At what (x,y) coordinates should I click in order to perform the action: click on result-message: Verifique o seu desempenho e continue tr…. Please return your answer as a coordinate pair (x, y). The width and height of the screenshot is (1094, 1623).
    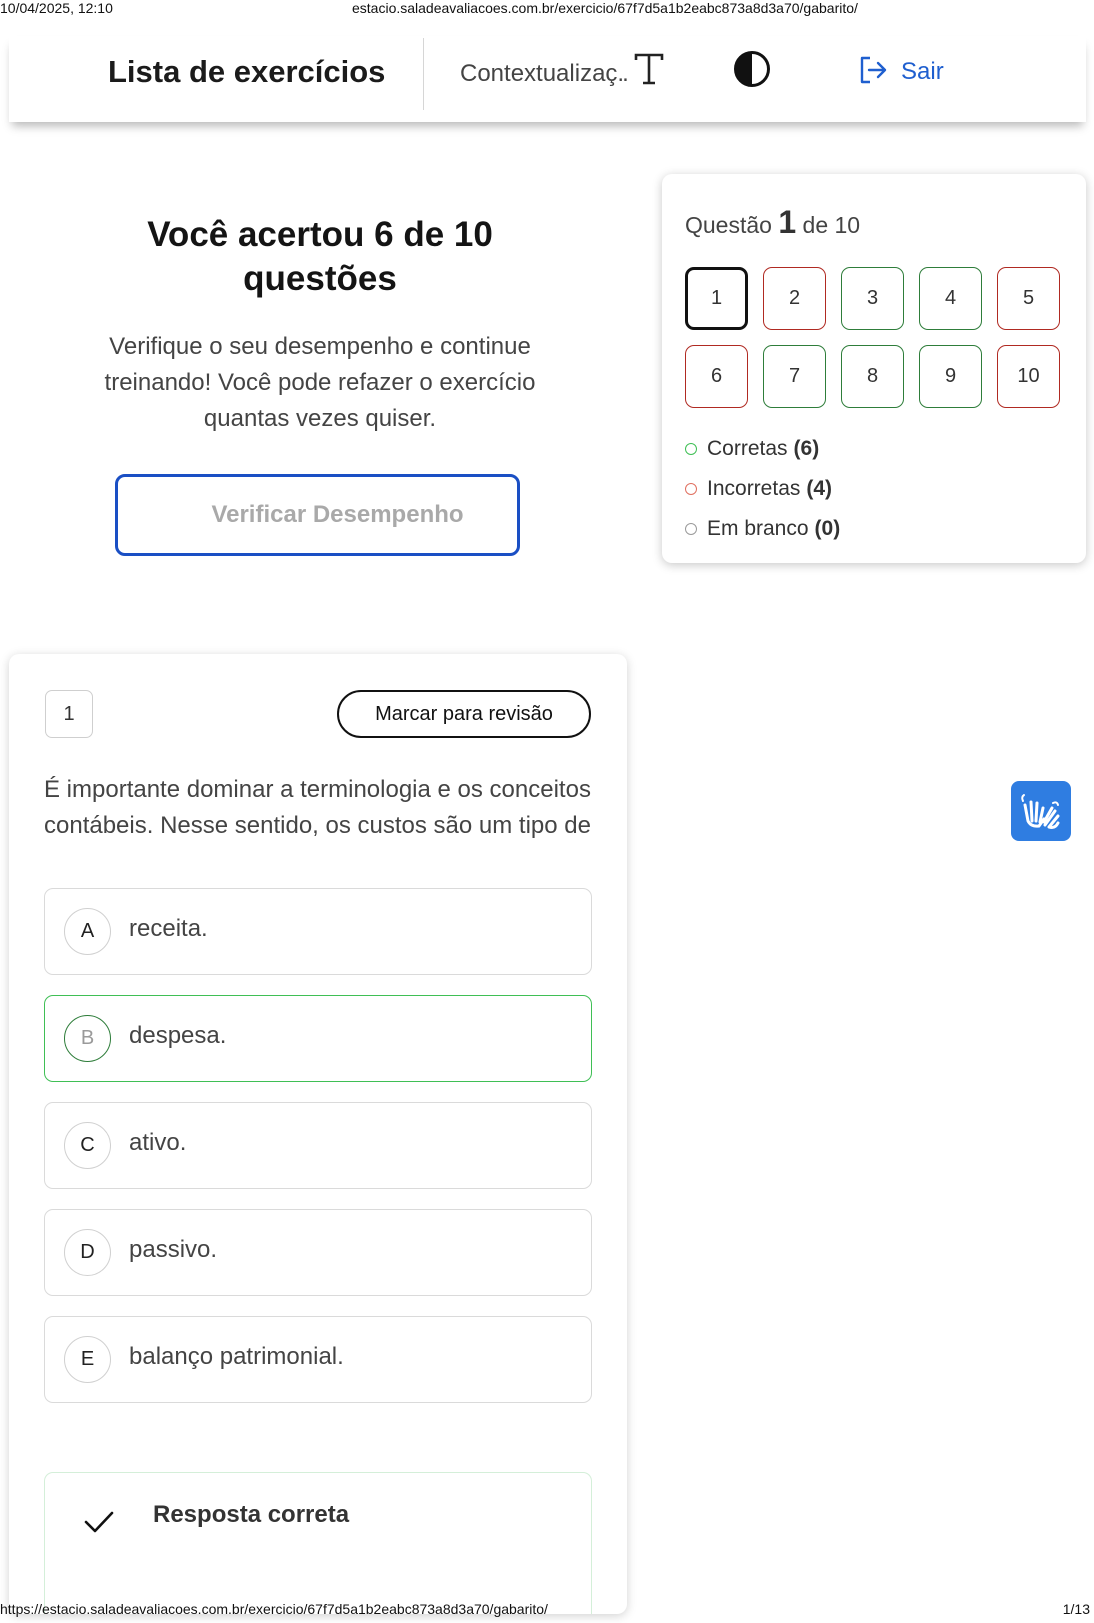
    Looking at the image, I should click on (320, 382).